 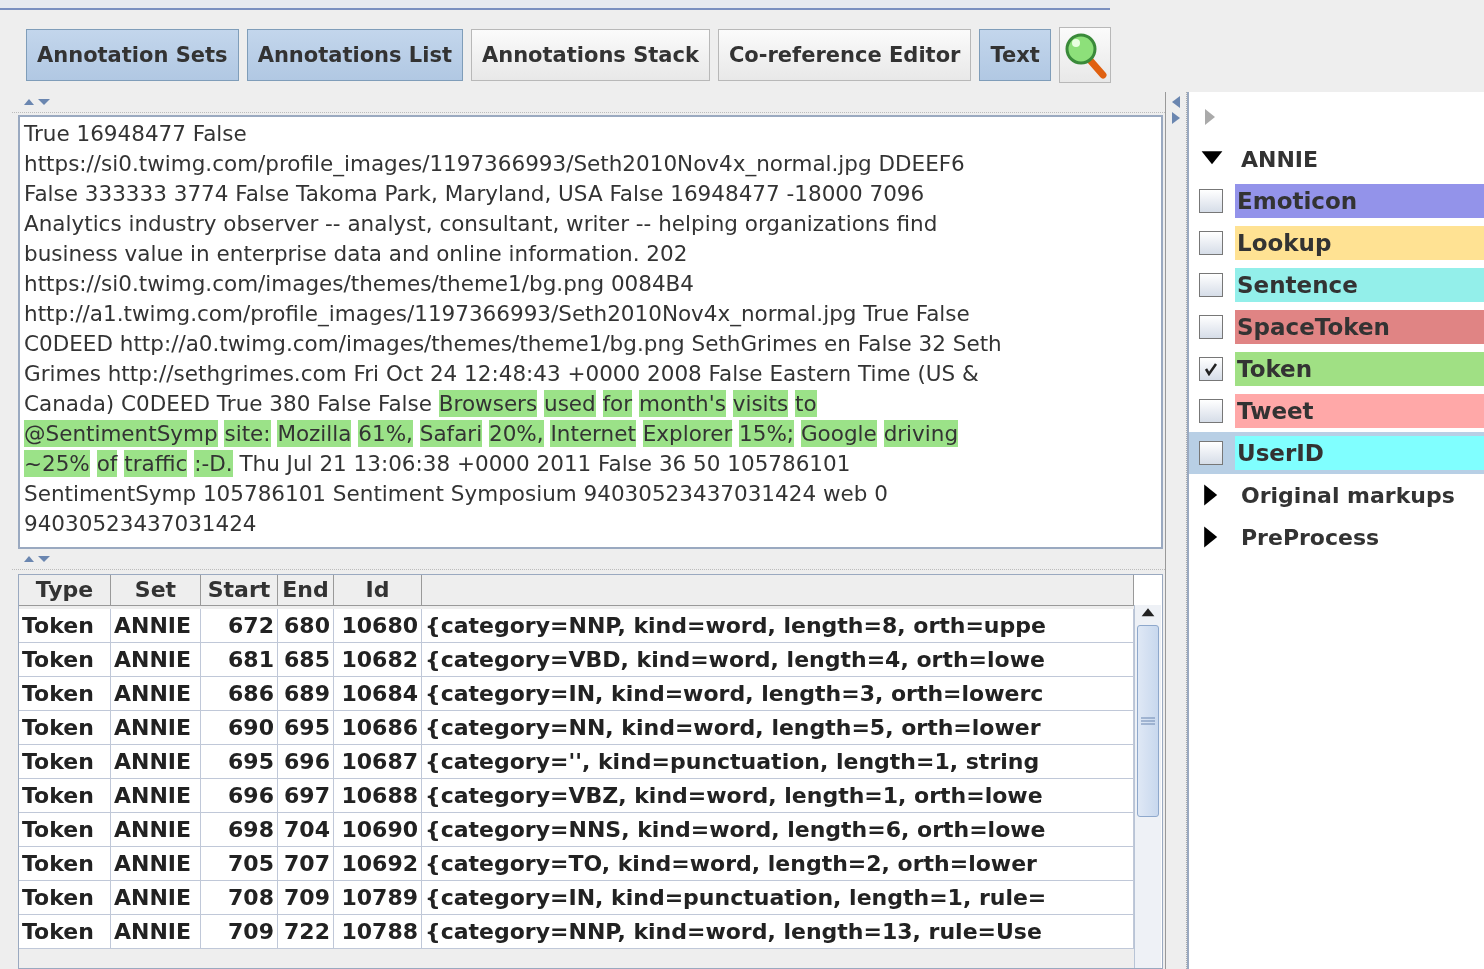 I want to click on column-header: Set, so click(x=156, y=590).